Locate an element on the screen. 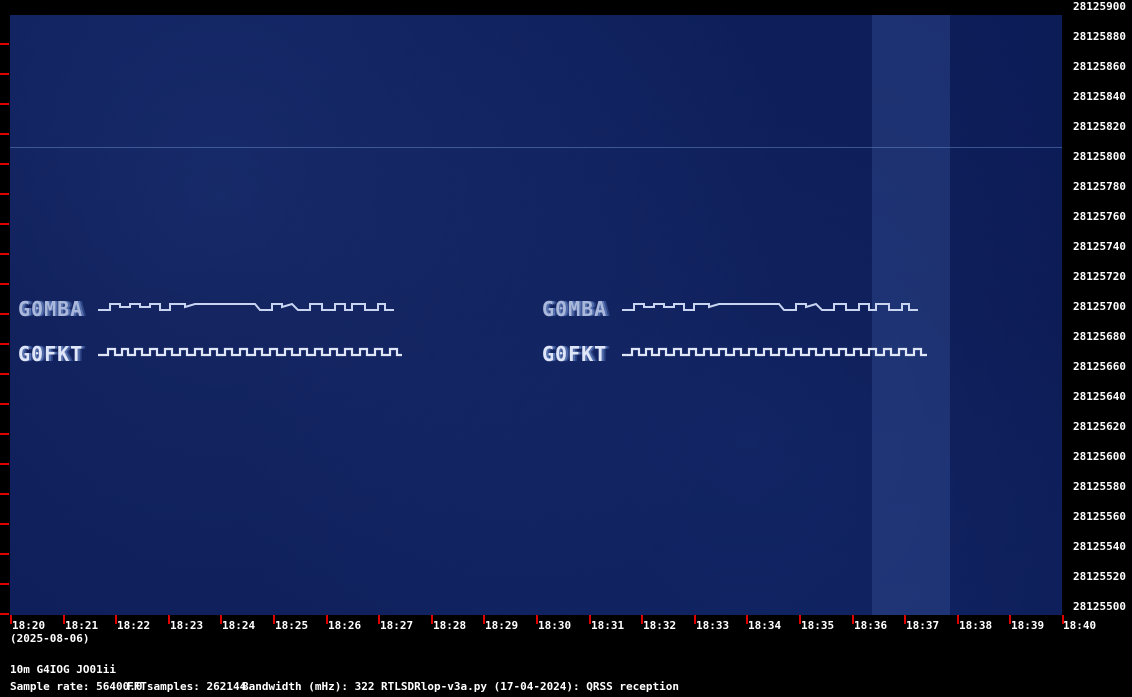 The width and height of the screenshot is (1132, 697). time-tick-label: 18:29 is located at coordinates (502, 625).